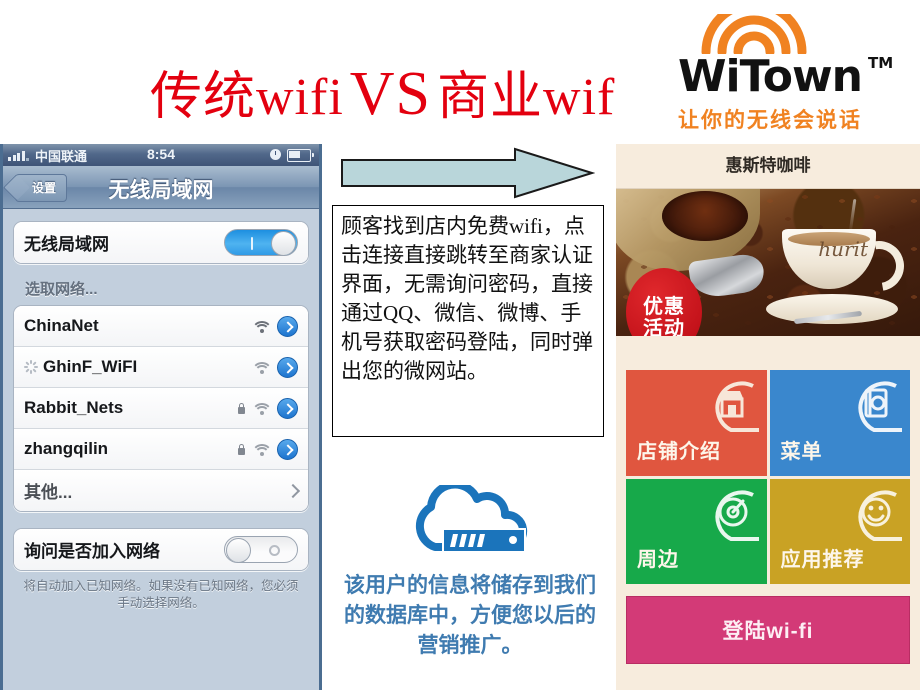  I want to click on battery-icon, so click(300, 155).